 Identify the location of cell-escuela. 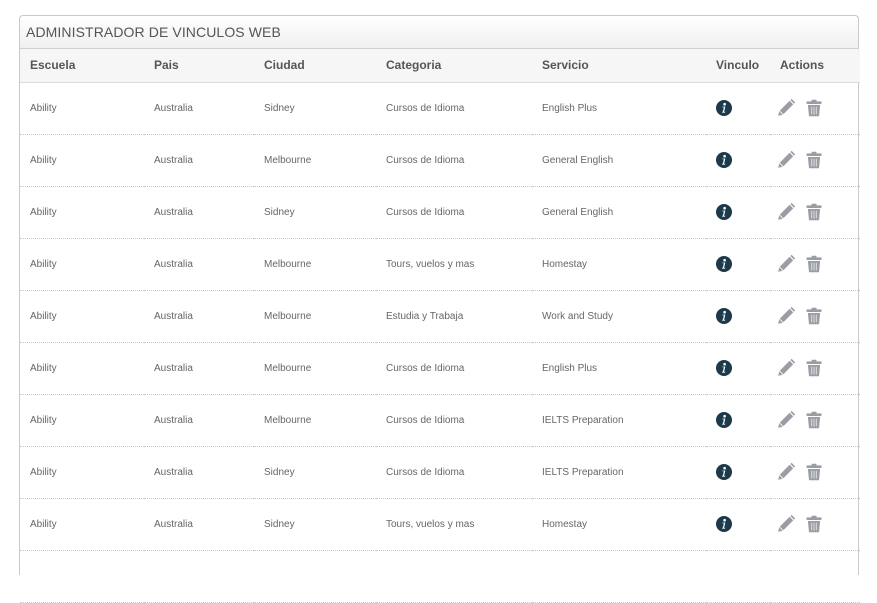
(82, 576).